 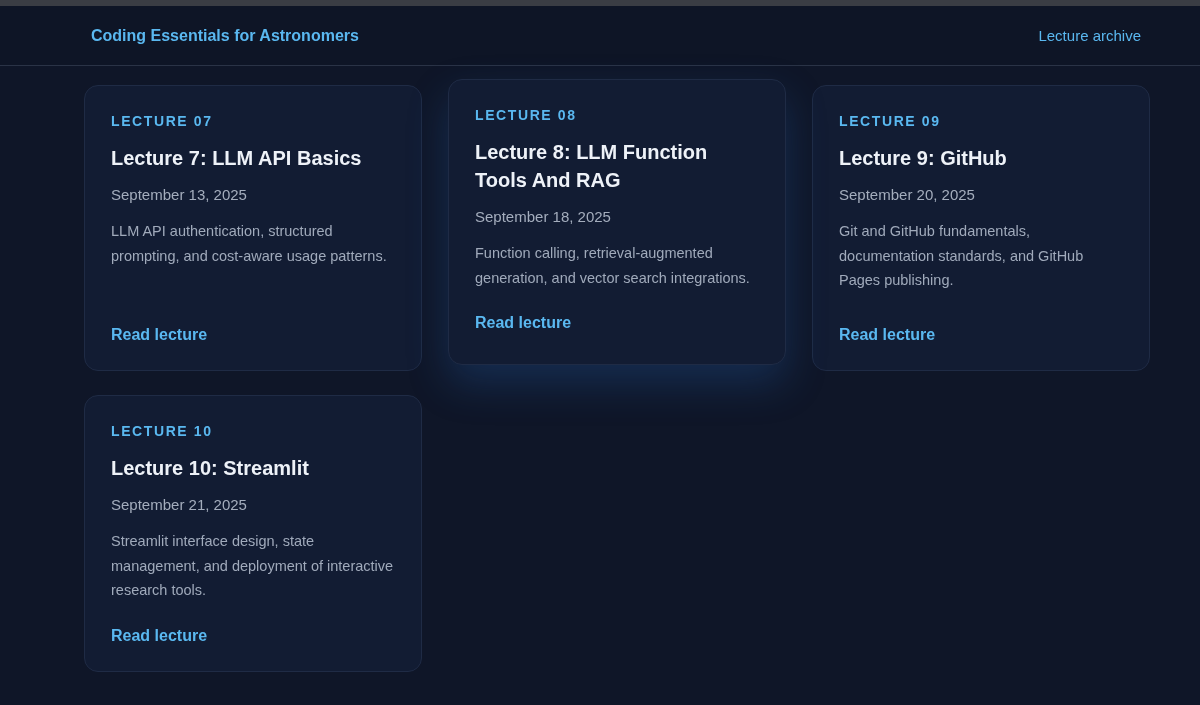 I want to click on lecture-title: Lecture 9: GitHub, so click(x=923, y=158).